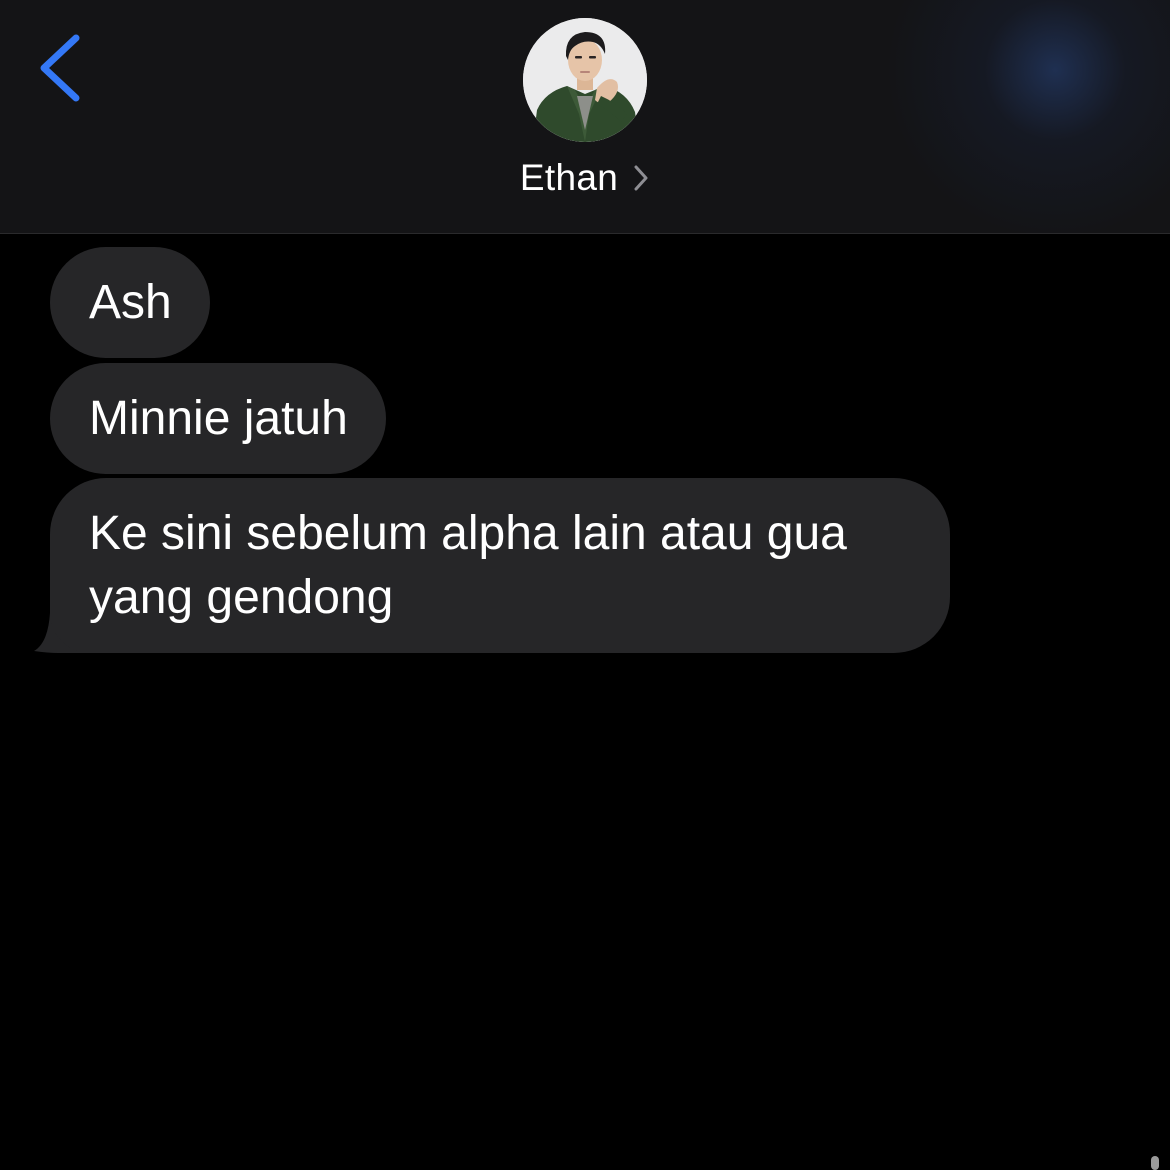  I want to click on contact-photo, so click(585, 80).